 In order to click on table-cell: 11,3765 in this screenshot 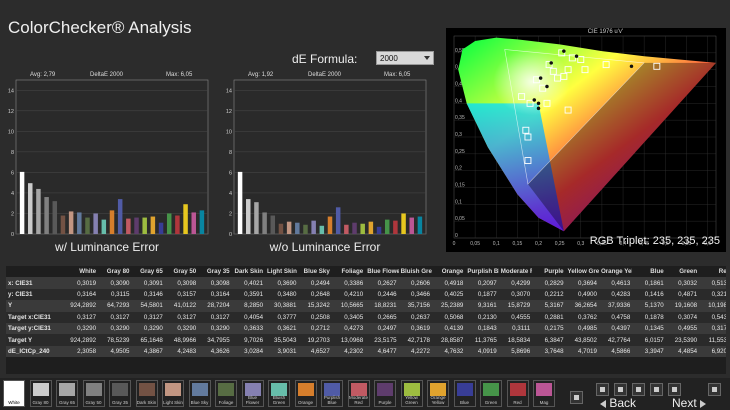, I will do `click(482, 340)`.